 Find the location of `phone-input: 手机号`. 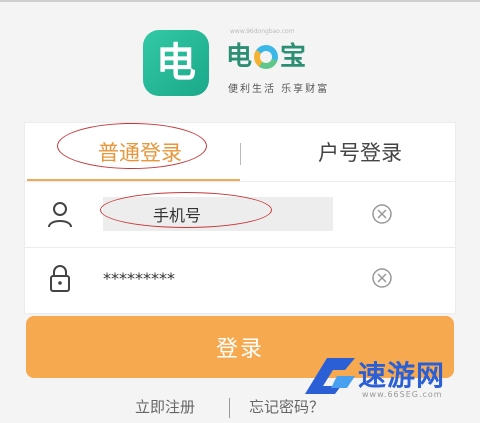

phone-input: 手机号 is located at coordinates (218, 214).